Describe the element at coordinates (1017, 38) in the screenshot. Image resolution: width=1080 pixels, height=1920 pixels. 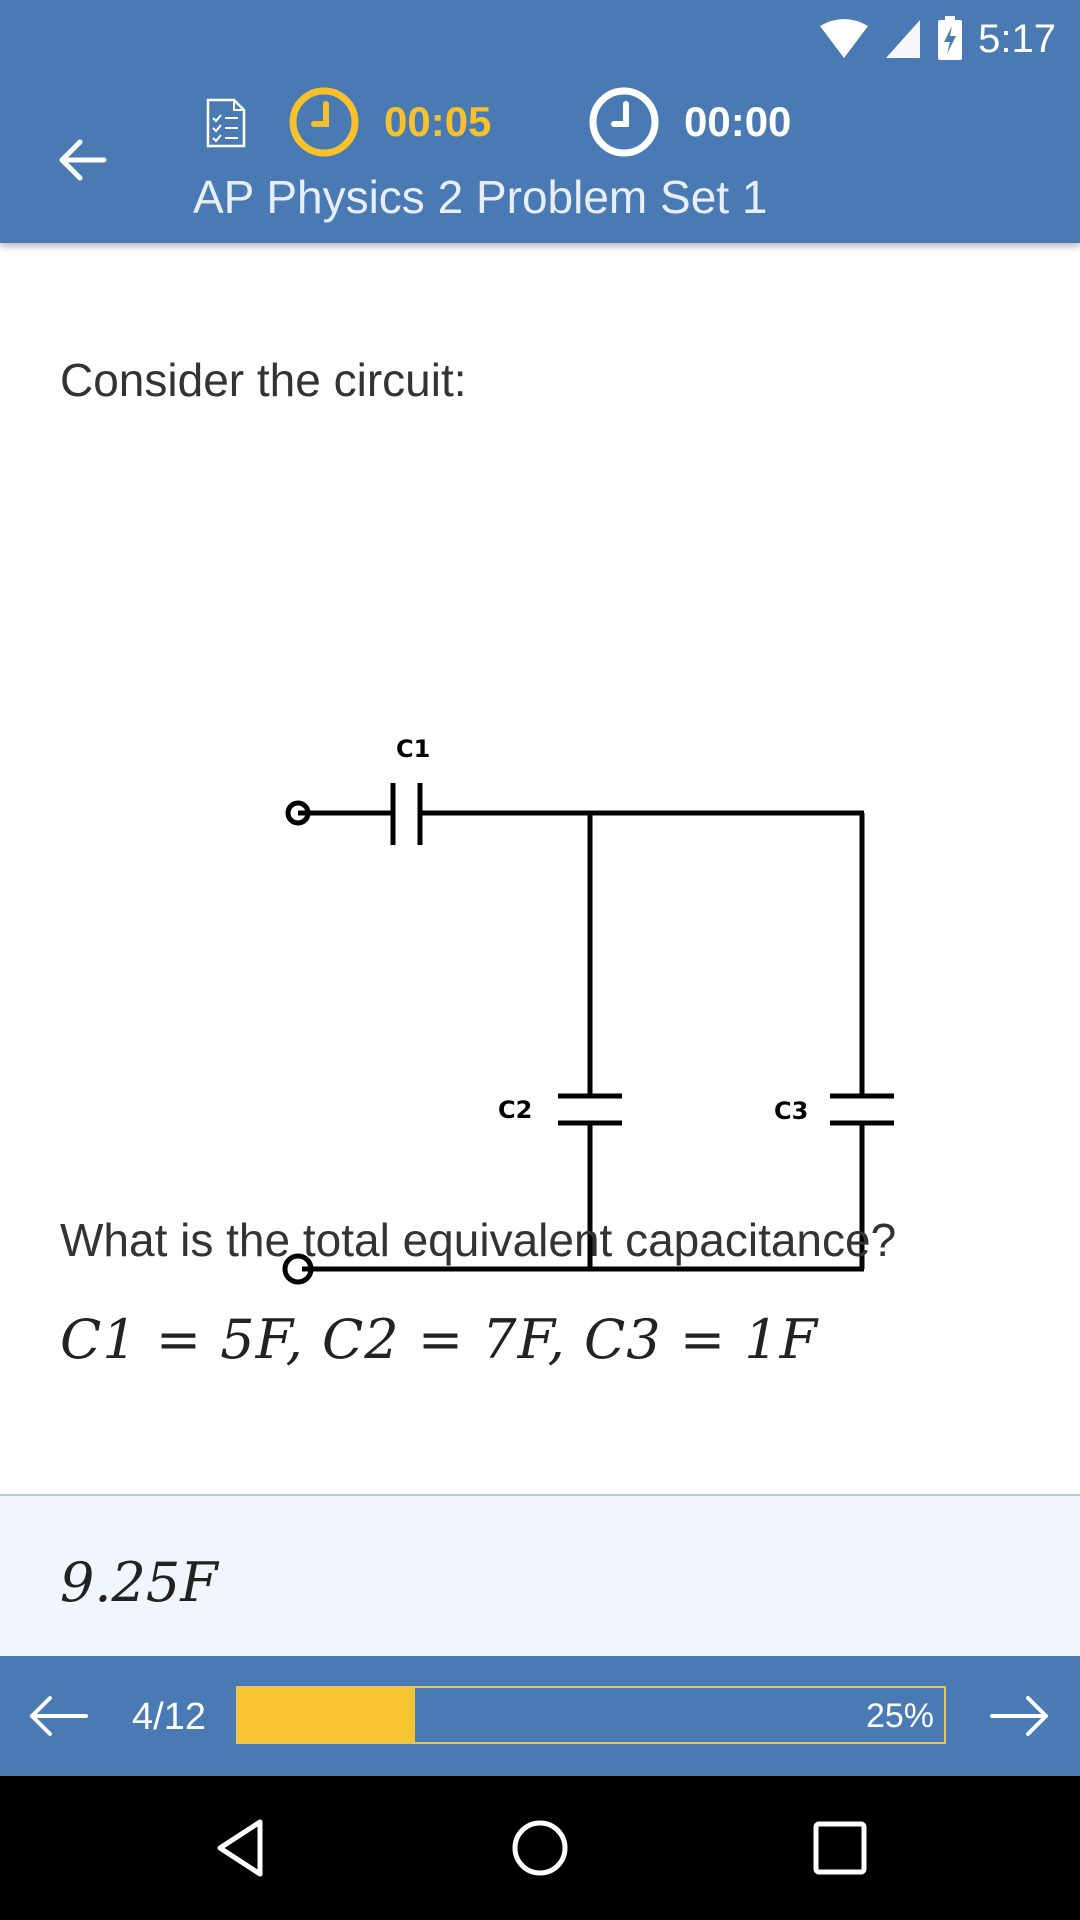
I see `status-clock: 5:17` at that location.